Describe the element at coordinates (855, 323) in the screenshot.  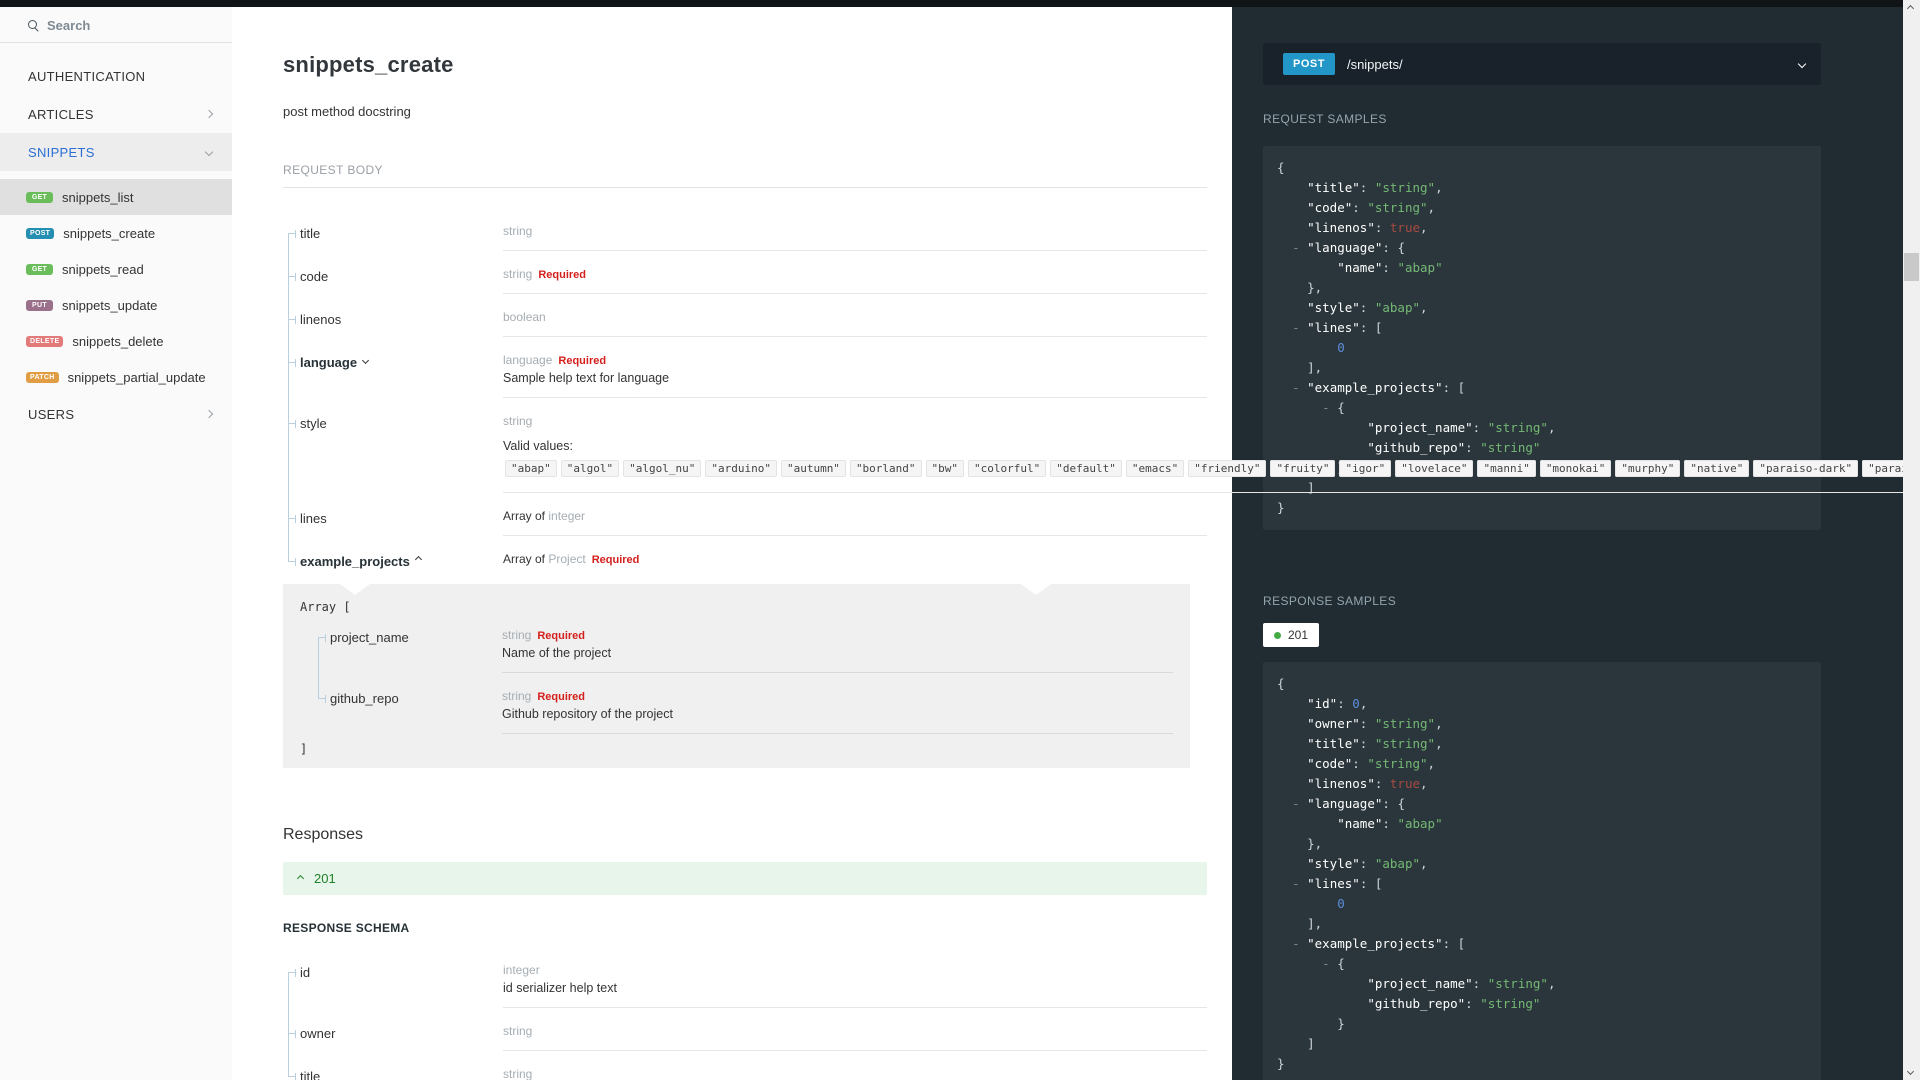
I see `field-description-cell: boolean` at that location.